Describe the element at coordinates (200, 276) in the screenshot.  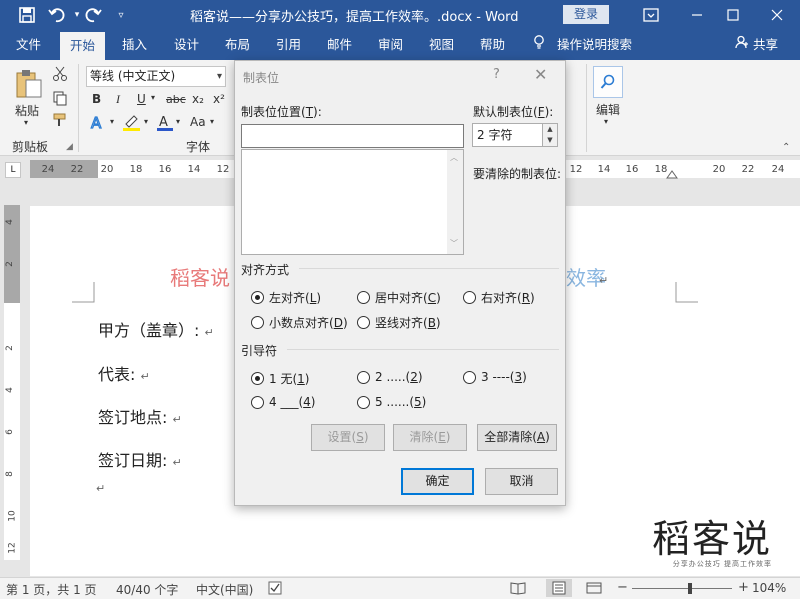
I see `document-title-left: 稻客说` at that location.